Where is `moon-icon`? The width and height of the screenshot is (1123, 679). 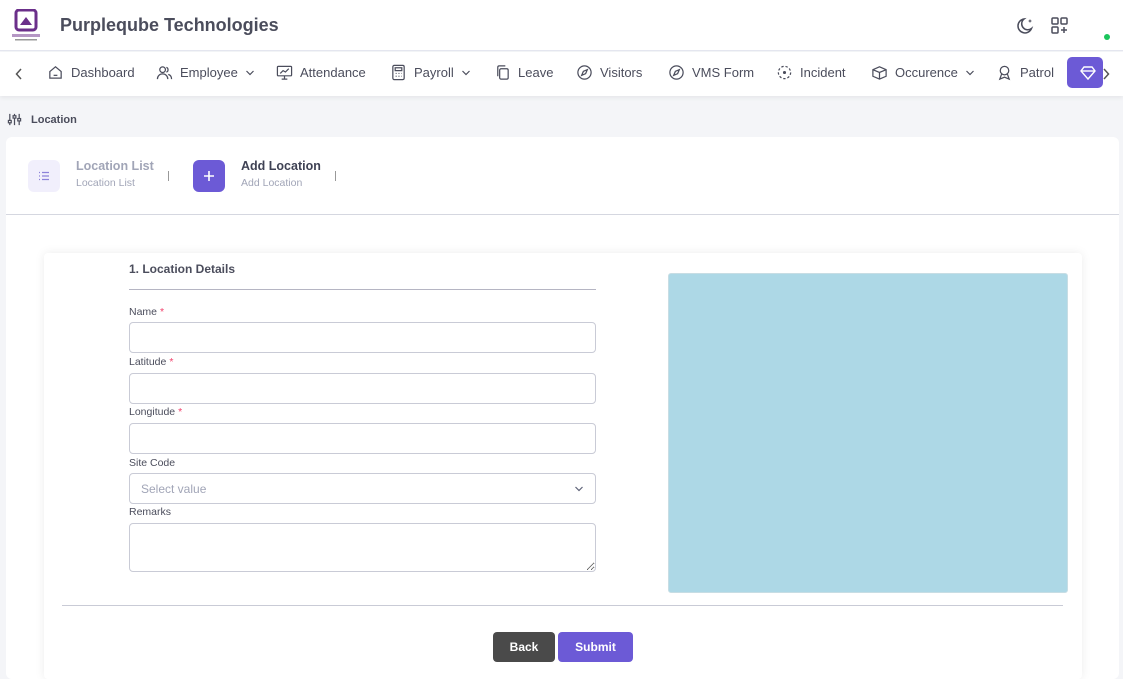 moon-icon is located at coordinates (1026, 26).